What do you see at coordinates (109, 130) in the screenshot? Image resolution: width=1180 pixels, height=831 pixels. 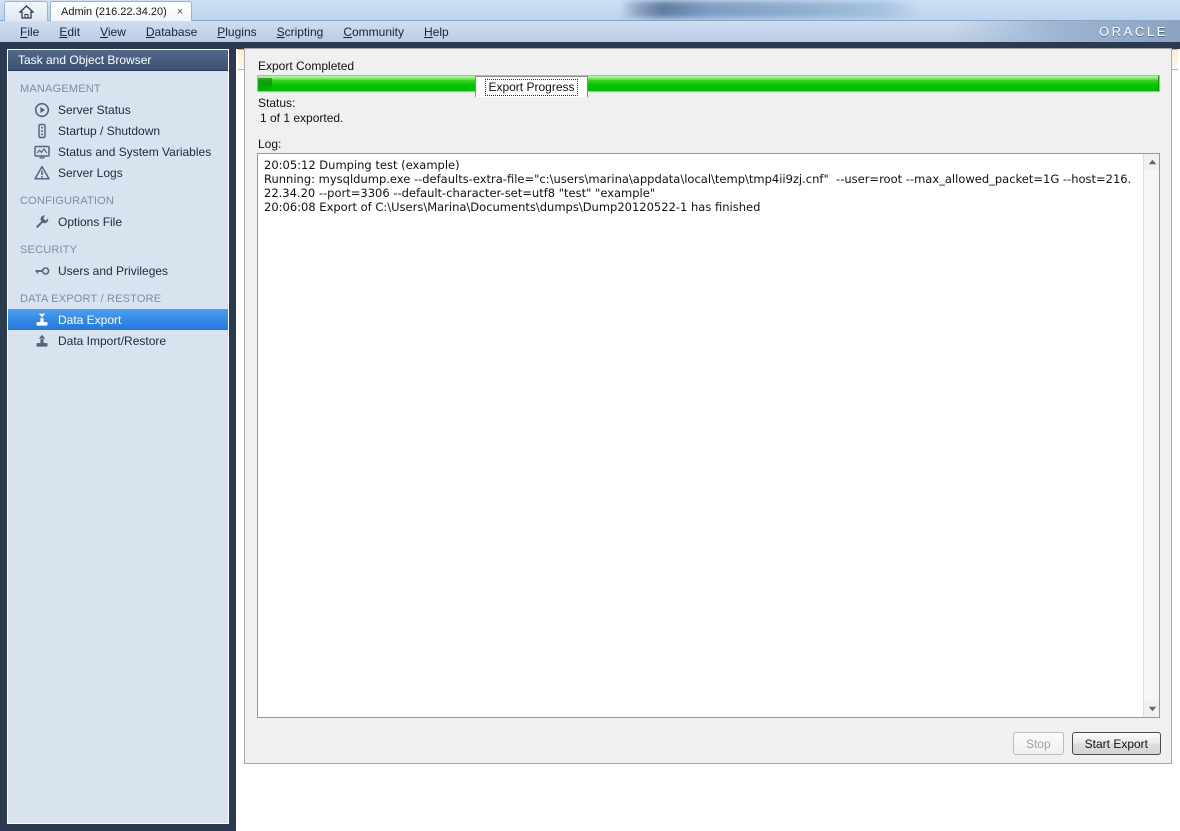 I see `sidebar-item-label: Startup / Shutdown` at bounding box center [109, 130].